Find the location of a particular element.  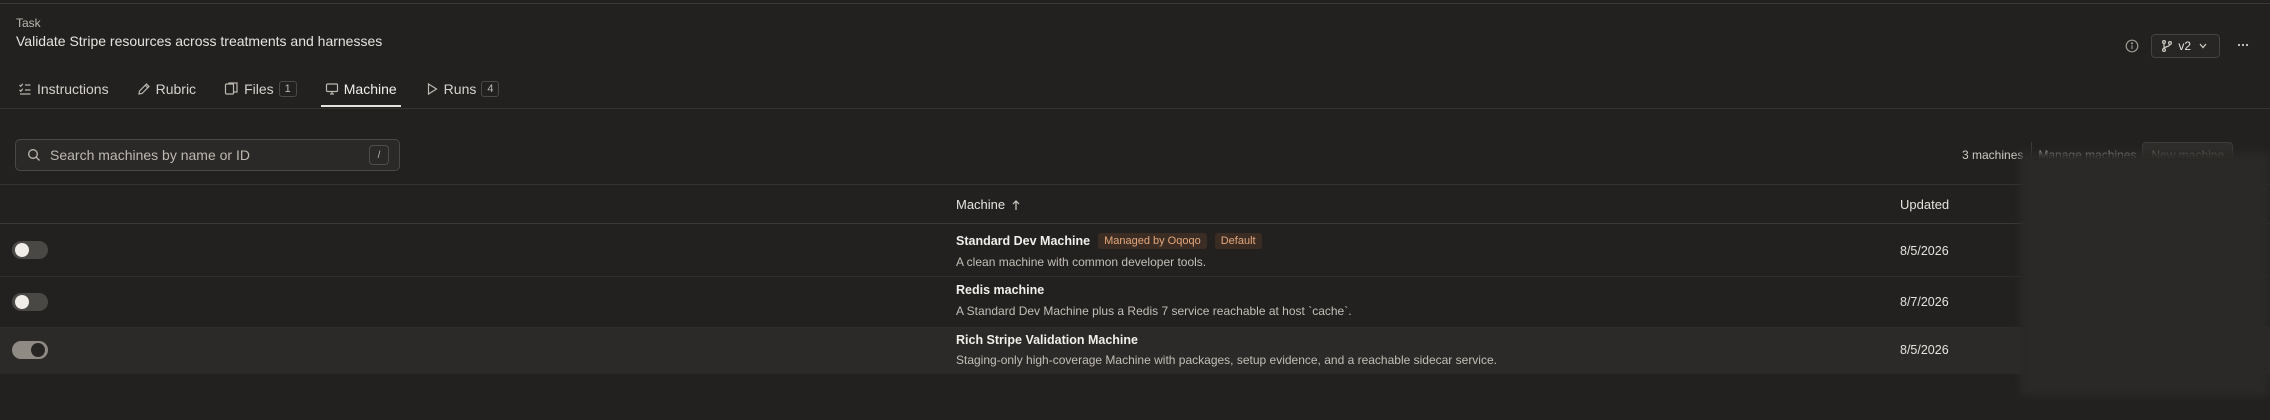

tab-label: Rubric is located at coordinates (176, 89).